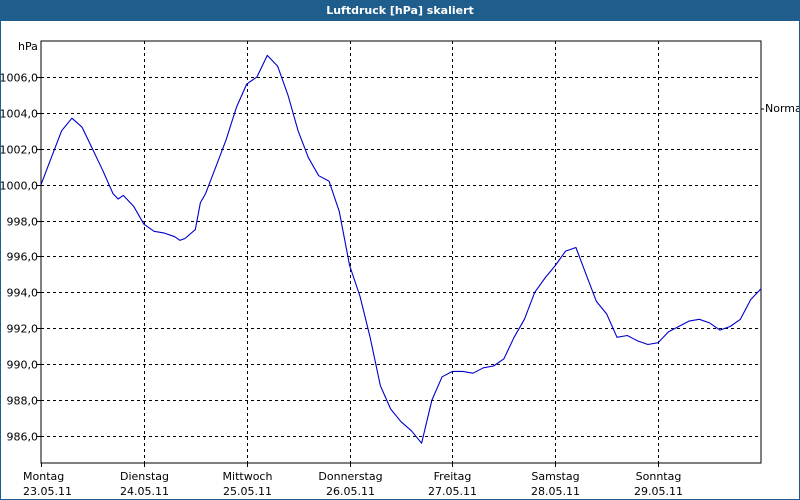 This screenshot has width=800, height=500. I want to click on y-tick-label: 1006,0, so click(19, 78).